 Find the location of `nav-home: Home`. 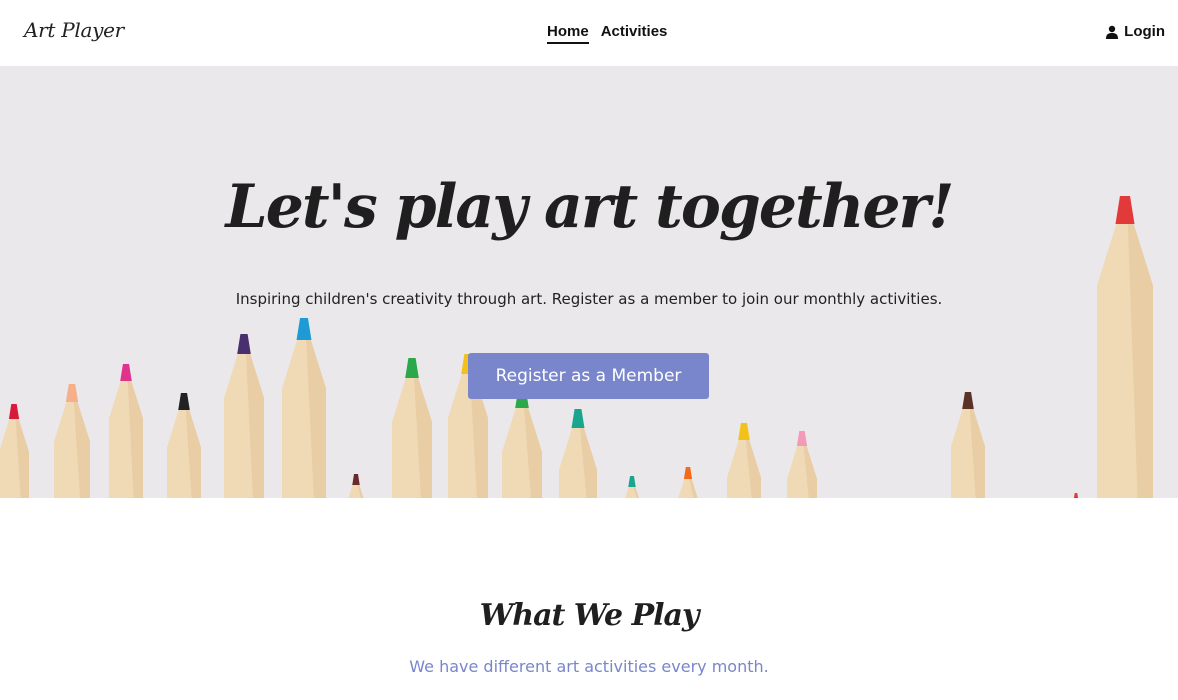

nav-home: Home is located at coordinates (568, 33).